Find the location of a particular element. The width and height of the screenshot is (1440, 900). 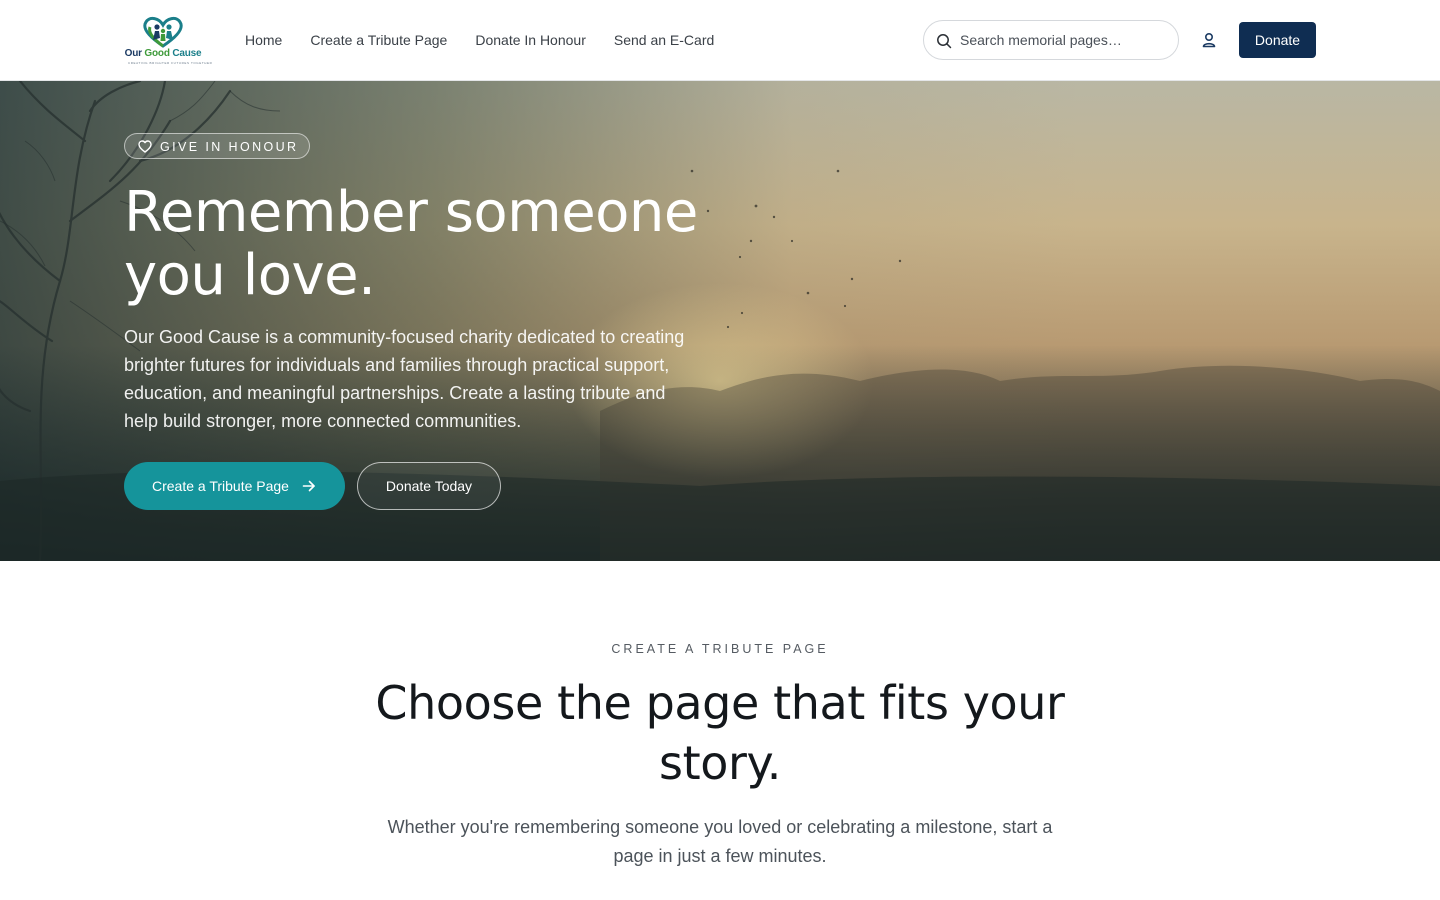

section-title: Choose the page that fits your story. is located at coordinates (720, 733).